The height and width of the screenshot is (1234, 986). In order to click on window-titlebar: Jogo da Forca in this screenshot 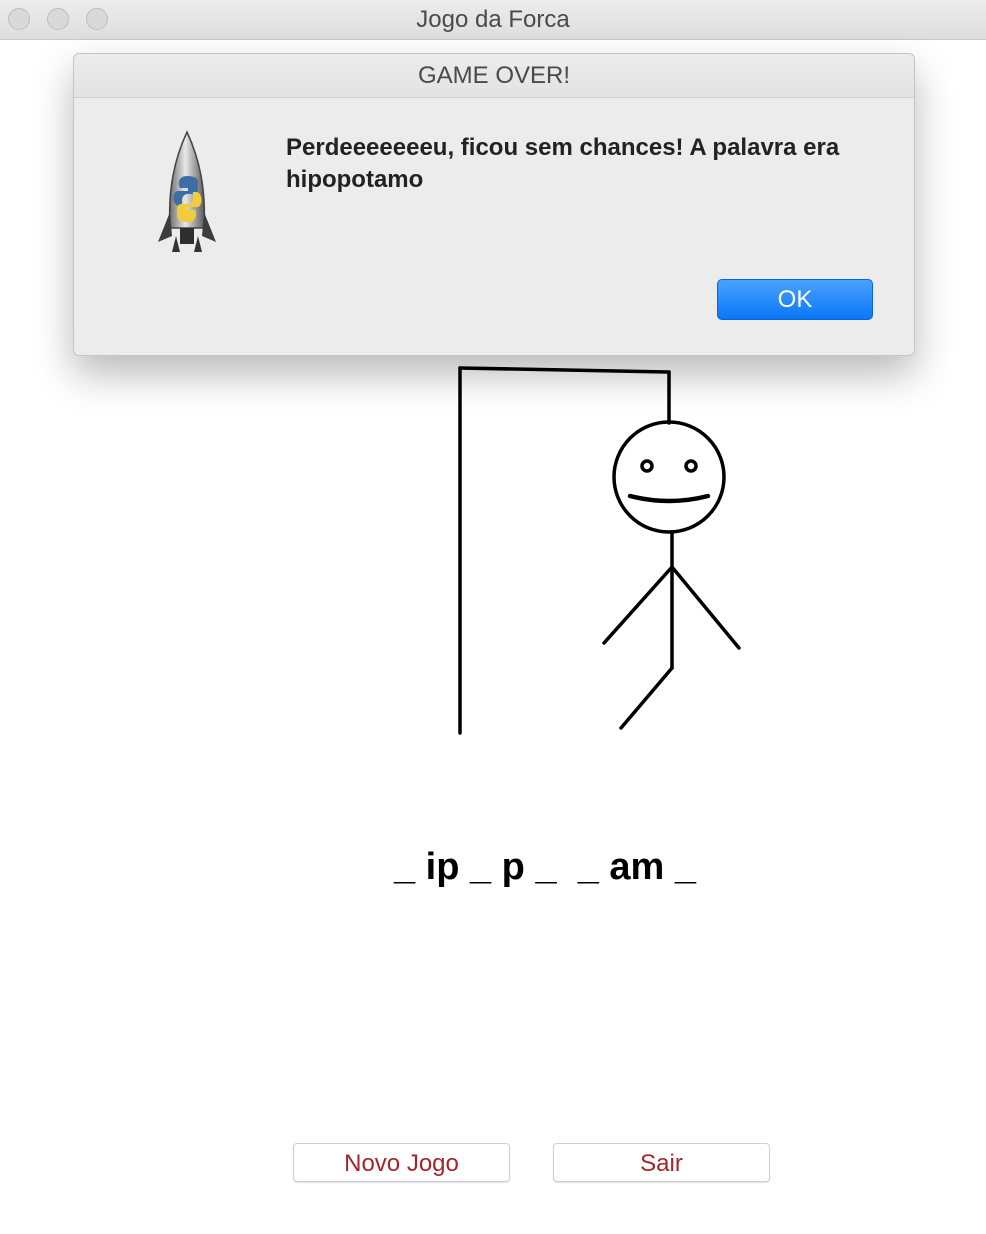, I will do `click(493, 20)`.